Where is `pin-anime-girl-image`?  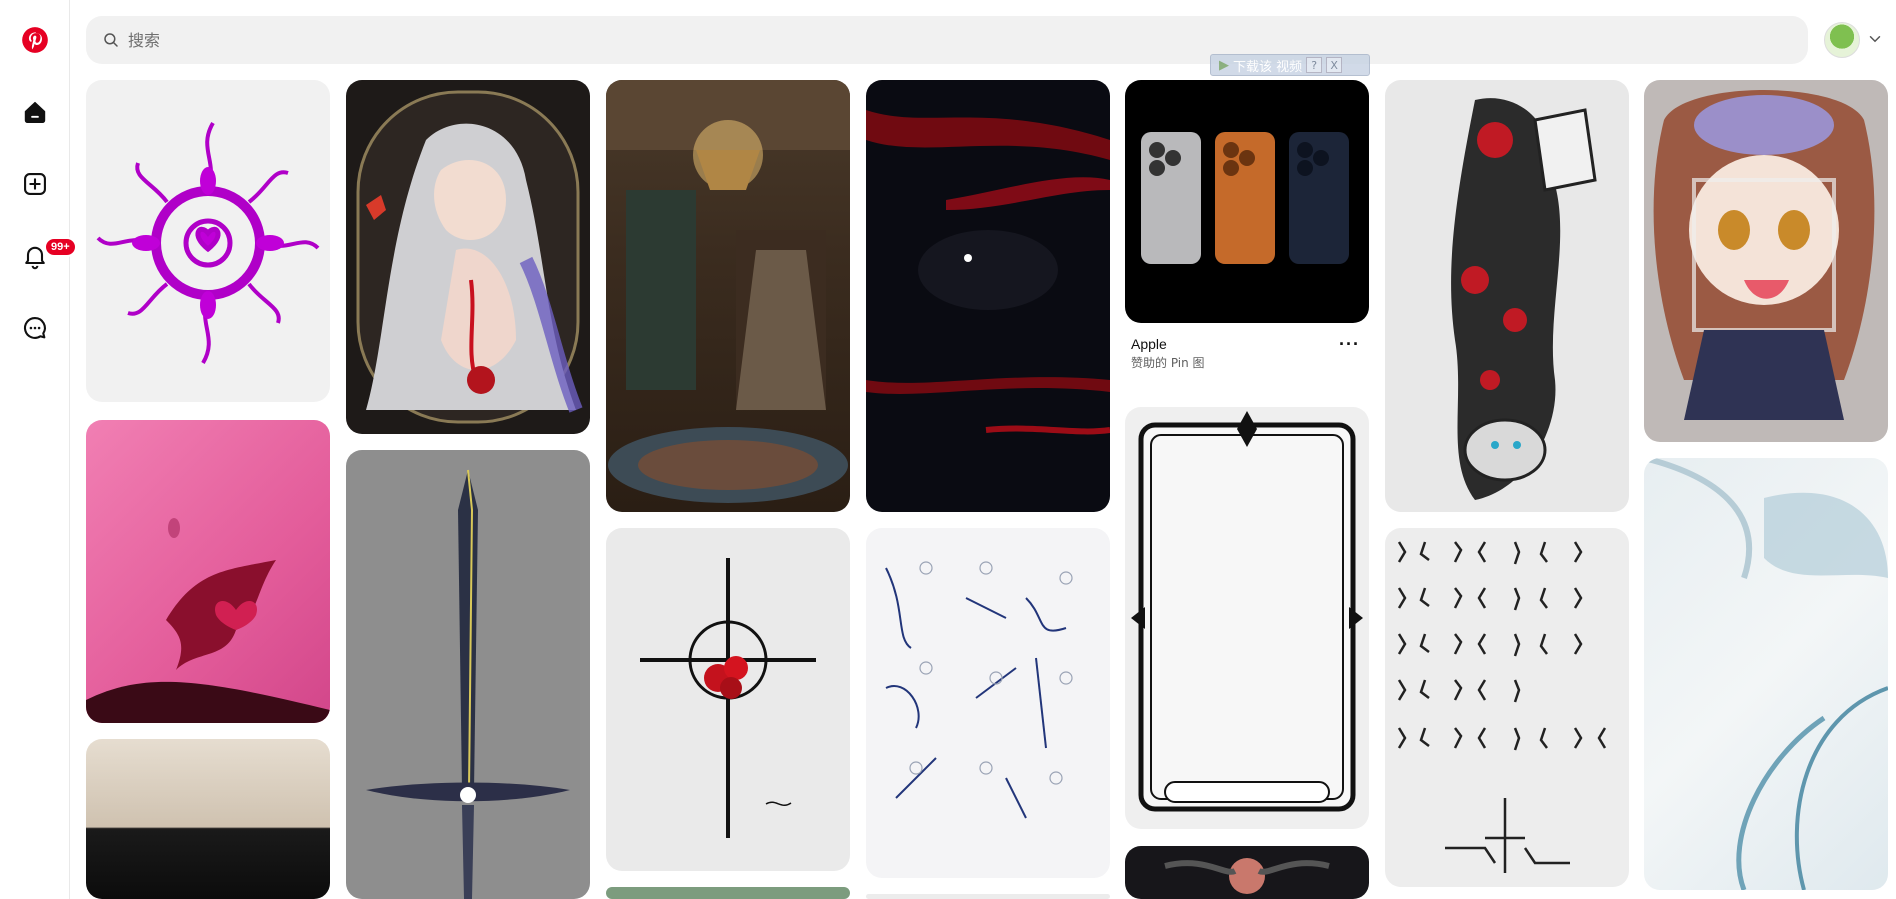
pin-anime-girl-image is located at coordinates (469, 257).